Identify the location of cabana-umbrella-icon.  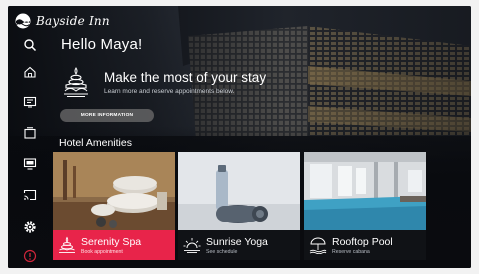
(318, 245).